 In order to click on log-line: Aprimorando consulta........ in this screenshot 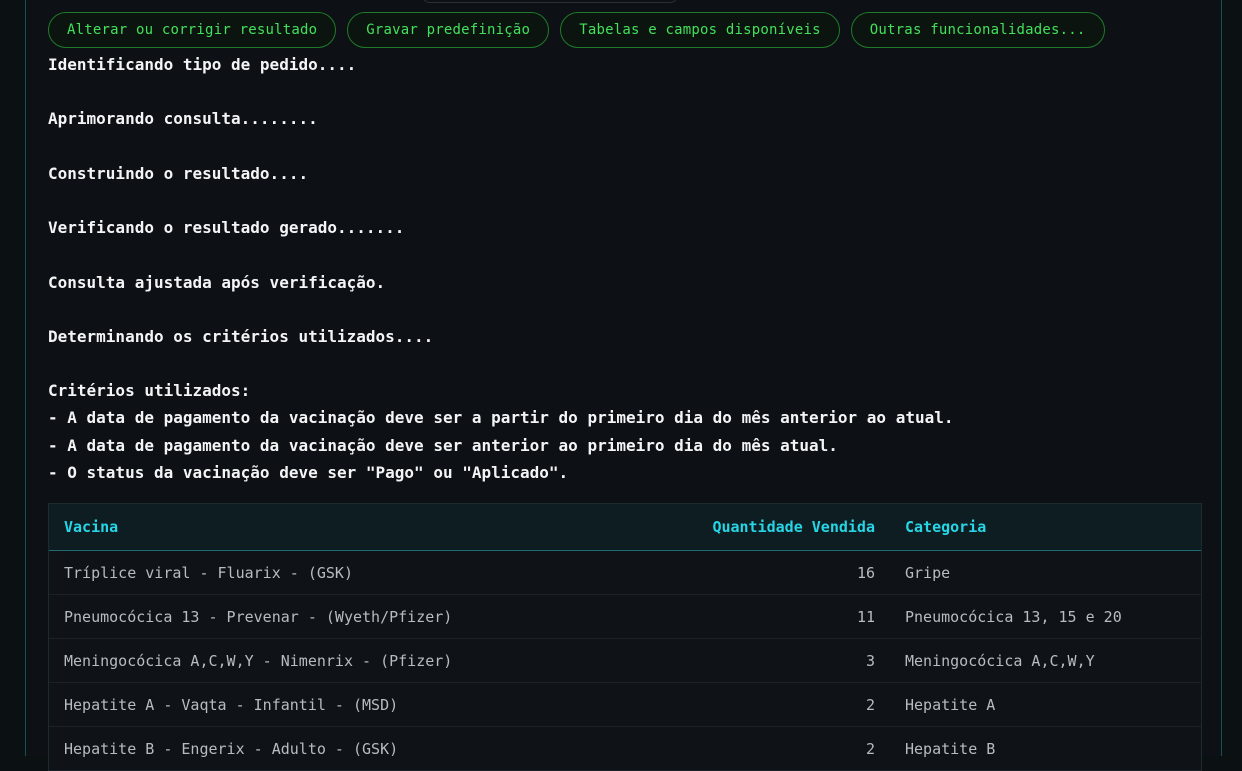, I will do `click(183, 119)`.